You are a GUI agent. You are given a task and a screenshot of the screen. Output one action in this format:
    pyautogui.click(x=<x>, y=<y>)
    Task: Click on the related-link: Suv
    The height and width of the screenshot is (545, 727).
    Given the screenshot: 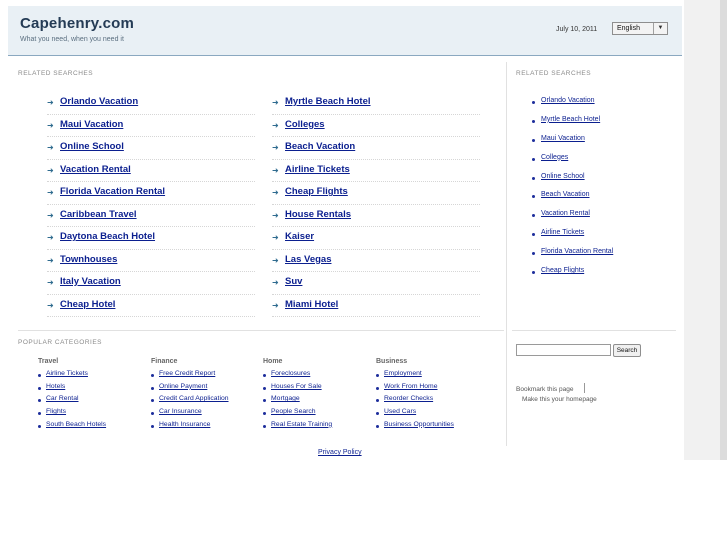 What is the action you would take?
    pyautogui.click(x=293, y=281)
    